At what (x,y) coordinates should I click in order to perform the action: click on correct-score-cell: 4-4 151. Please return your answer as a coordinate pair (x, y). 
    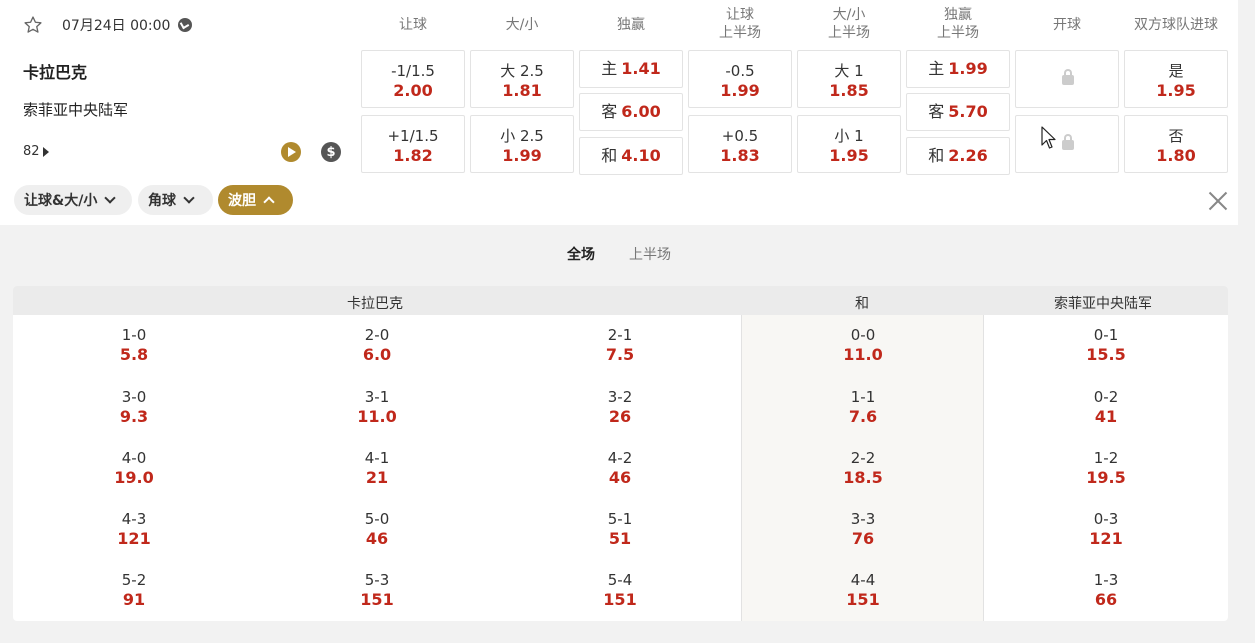
    Looking at the image, I should click on (863, 590).